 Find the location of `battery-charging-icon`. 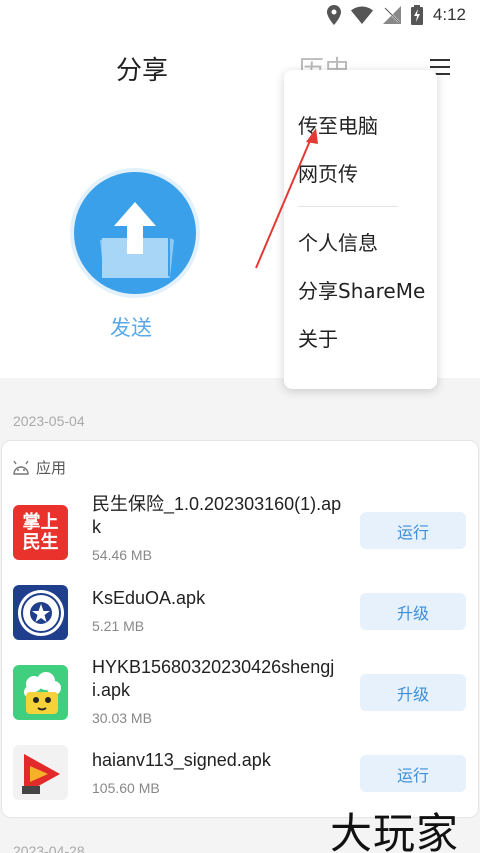

battery-charging-icon is located at coordinates (416, 15).